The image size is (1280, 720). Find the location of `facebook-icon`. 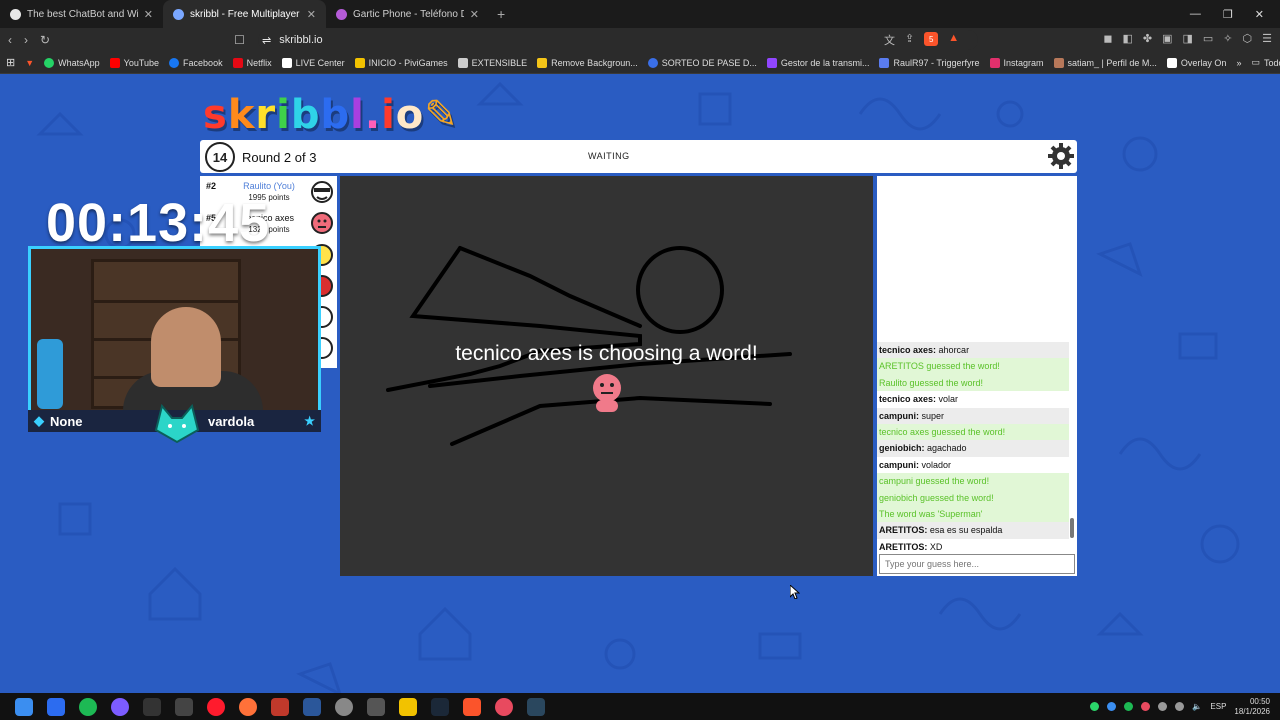

facebook-icon is located at coordinates (174, 62).